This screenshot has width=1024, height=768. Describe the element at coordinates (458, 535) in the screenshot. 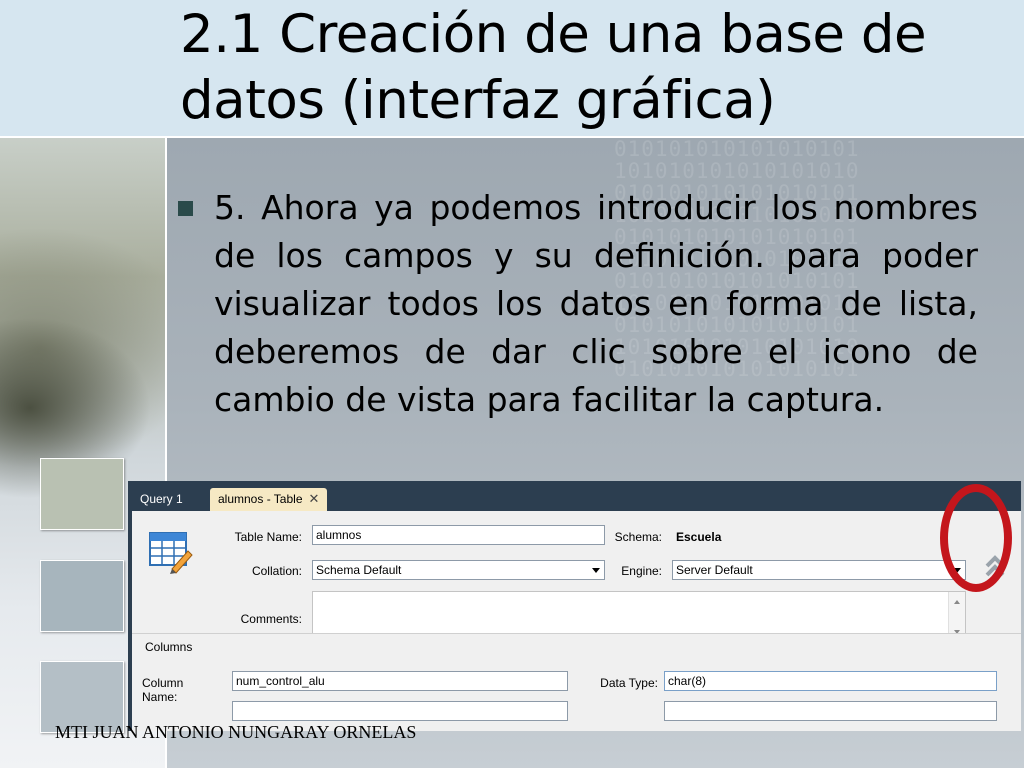

I see `table-name-input` at that location.